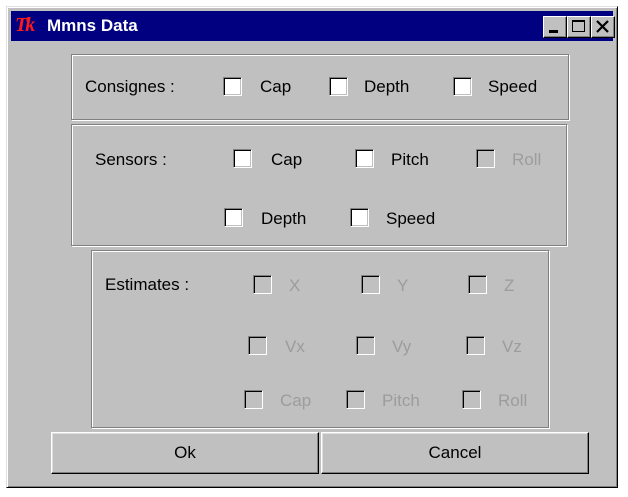  What do you see at coordinates (92, 25) in the screenshot?
I see `window-title: Mmns Data` at bounding box center [92, 25].